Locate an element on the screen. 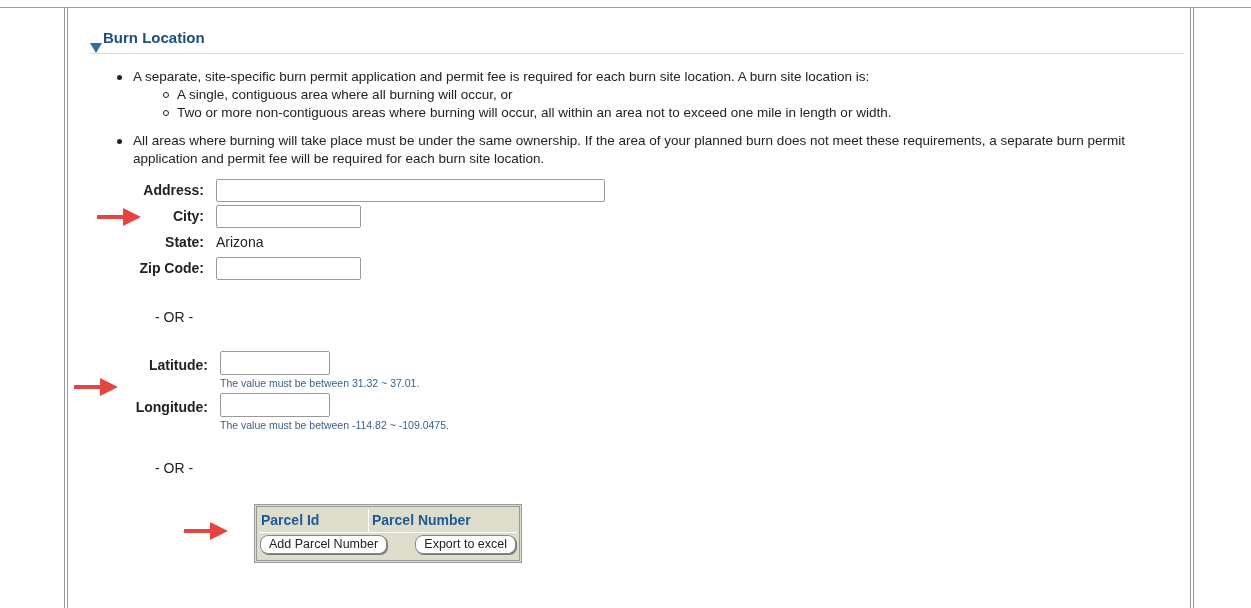 The height and width of the screenshot is (608, 1251). field-label: Longitude: is located at coordinates (171, 406).